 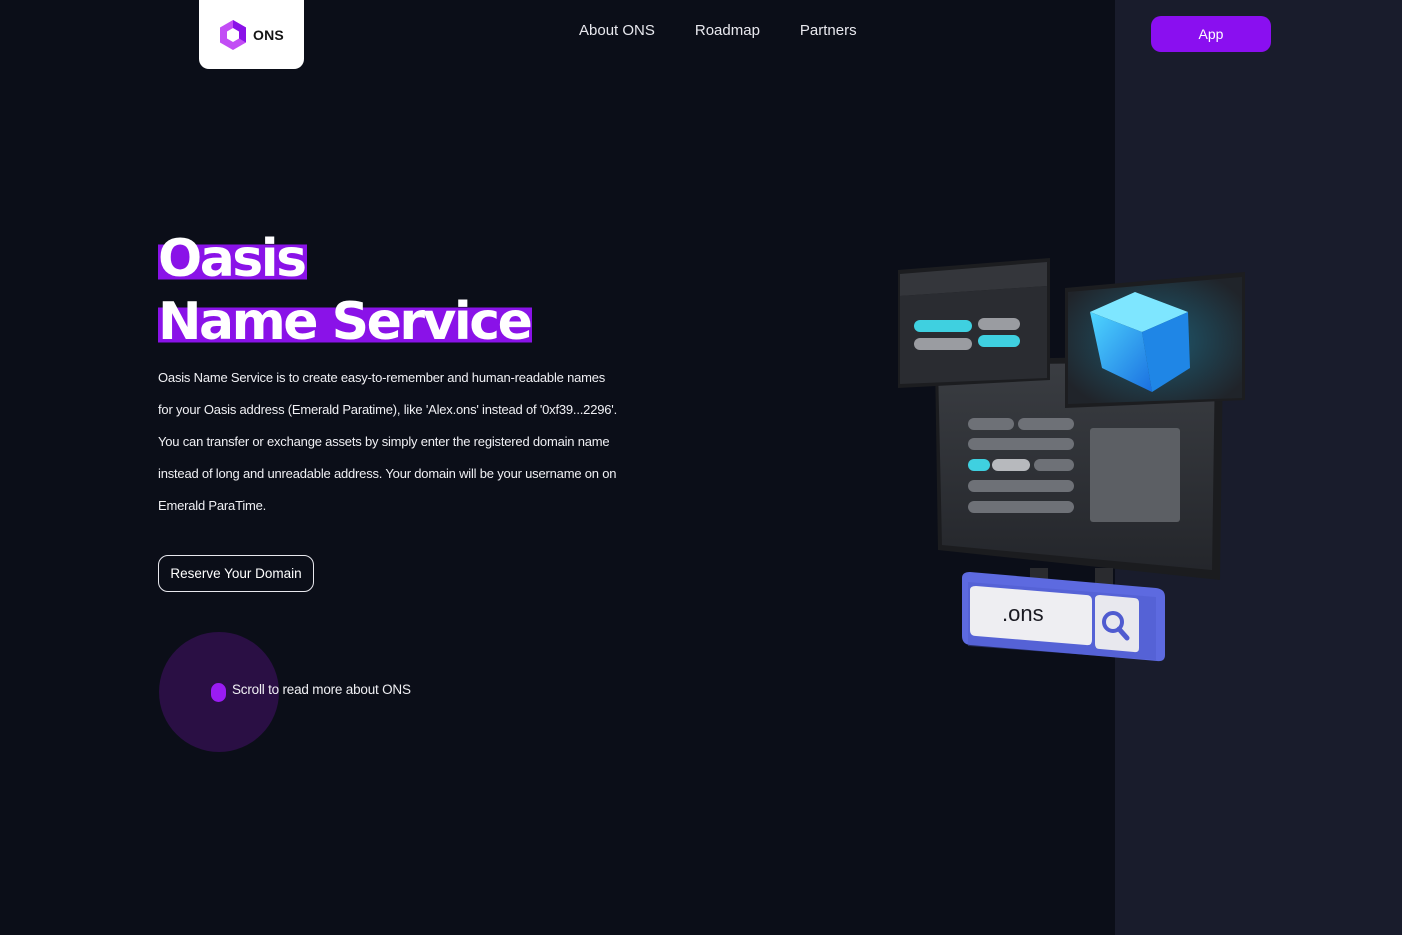 I want to click on nav-roadmap: Roadmap, so click(x=727, y=32).